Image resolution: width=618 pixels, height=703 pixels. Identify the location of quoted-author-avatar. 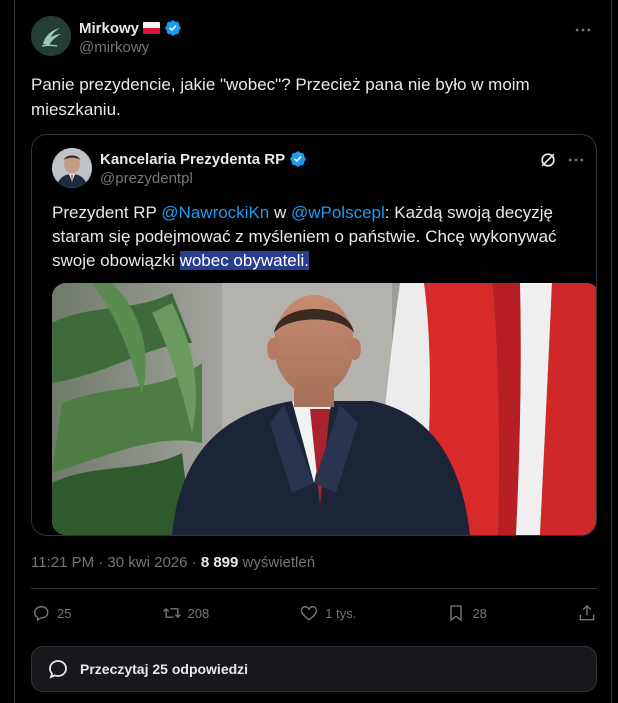
(72, 168).